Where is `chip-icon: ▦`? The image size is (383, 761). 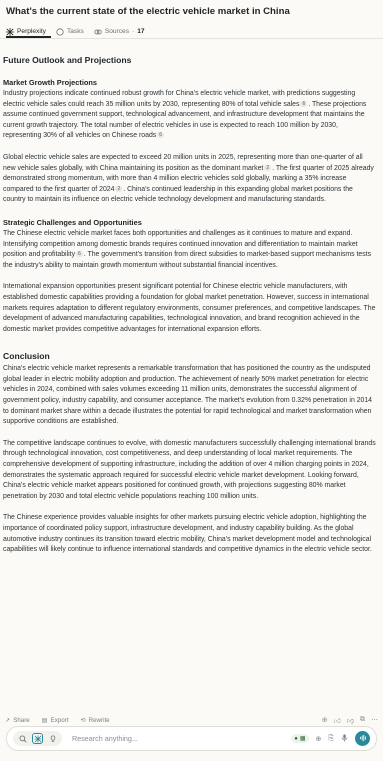
chip-icon: ▦ is located at coordinates (302, 739).